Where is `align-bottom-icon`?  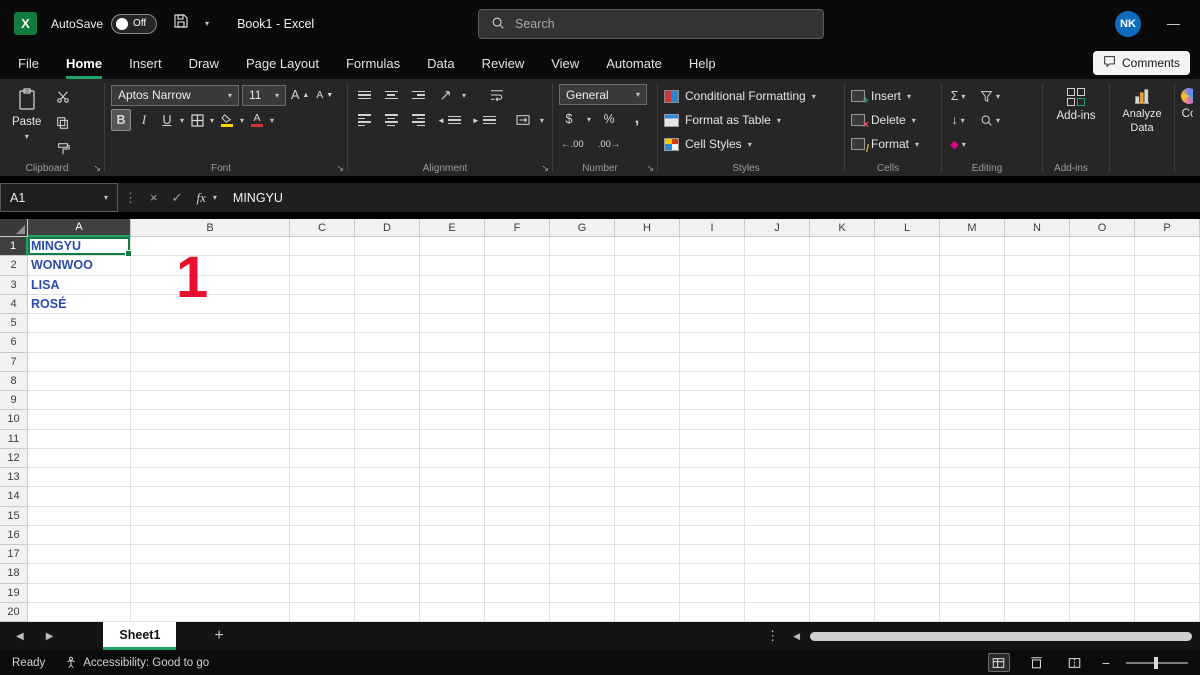
align-bottom-icon is located at coordinates (418, 95).